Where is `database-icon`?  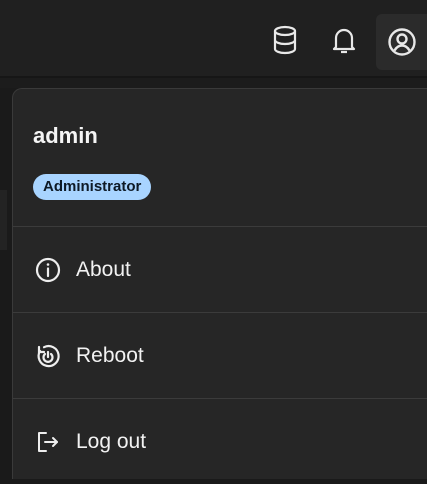 database-icon is located at coordinates (285, 40).